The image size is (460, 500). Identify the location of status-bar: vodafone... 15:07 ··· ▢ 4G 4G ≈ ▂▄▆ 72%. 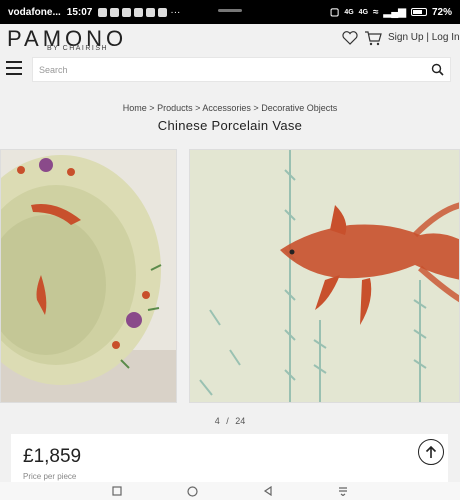
(230, 12).